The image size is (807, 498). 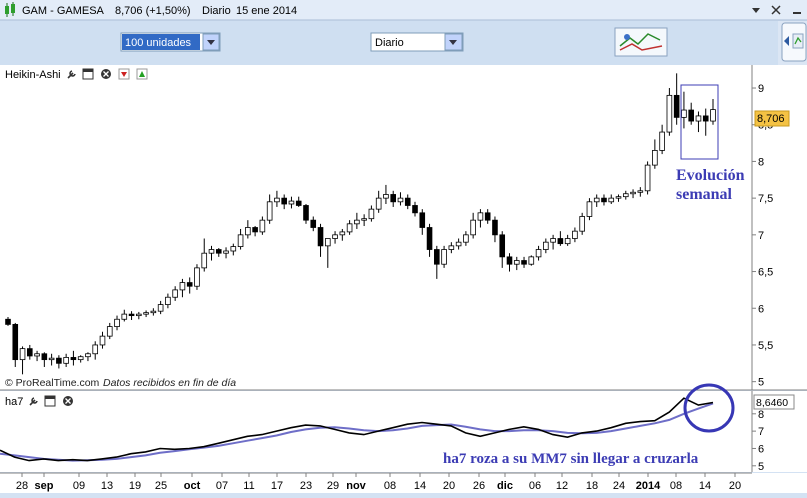 What do you see at coordinates (761, 309) in the screenshot?
I see `y-tick-label: 6` at bounding box center [761, 309].